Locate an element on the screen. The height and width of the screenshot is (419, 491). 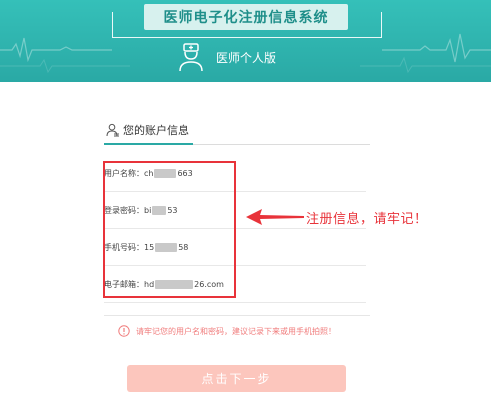
exclamation-circle-icon is located at coordinates (124, 331).